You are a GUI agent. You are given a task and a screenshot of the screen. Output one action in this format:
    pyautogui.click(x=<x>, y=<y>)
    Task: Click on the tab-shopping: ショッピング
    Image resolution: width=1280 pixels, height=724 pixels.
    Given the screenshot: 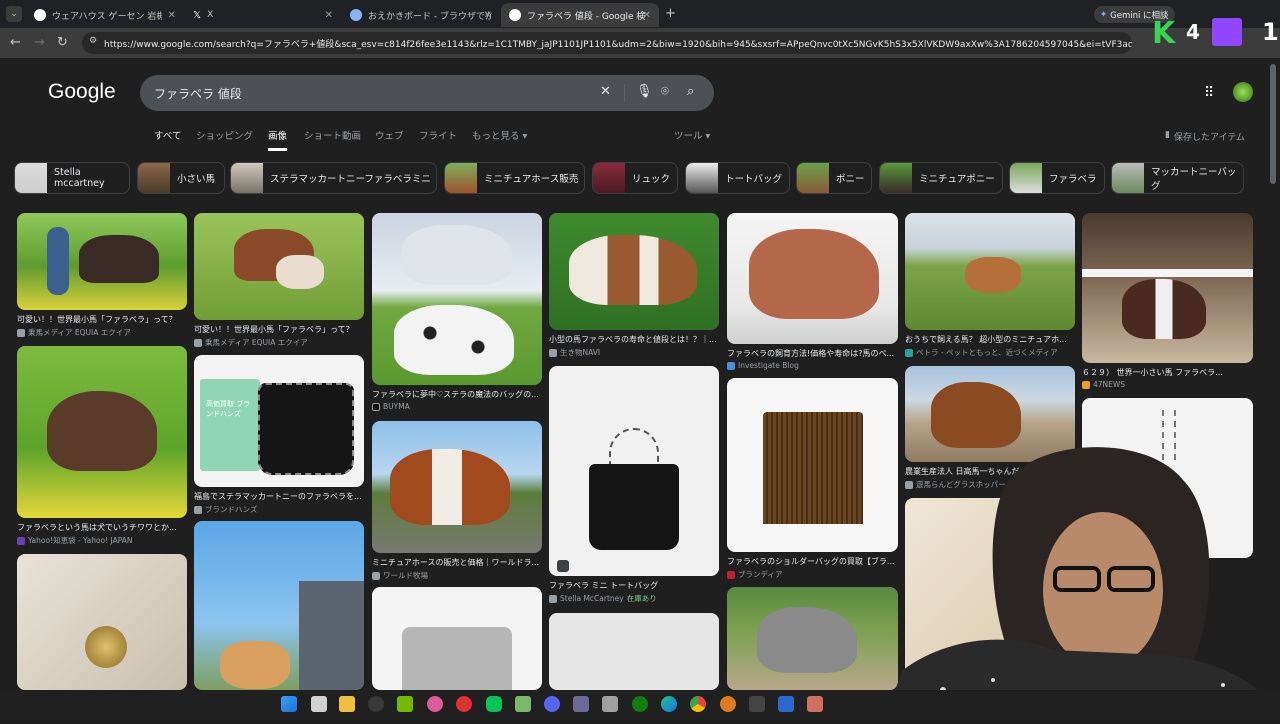 What is the action you would take?
    pyautogui.click(x=224, y=135)
    